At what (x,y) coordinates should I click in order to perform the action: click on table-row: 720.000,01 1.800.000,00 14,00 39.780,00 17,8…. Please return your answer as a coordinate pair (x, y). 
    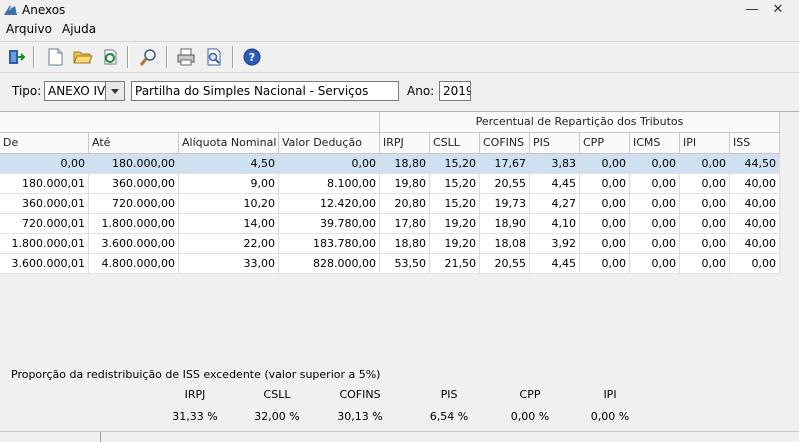
    Looking at the image, I should click on (390, 224).